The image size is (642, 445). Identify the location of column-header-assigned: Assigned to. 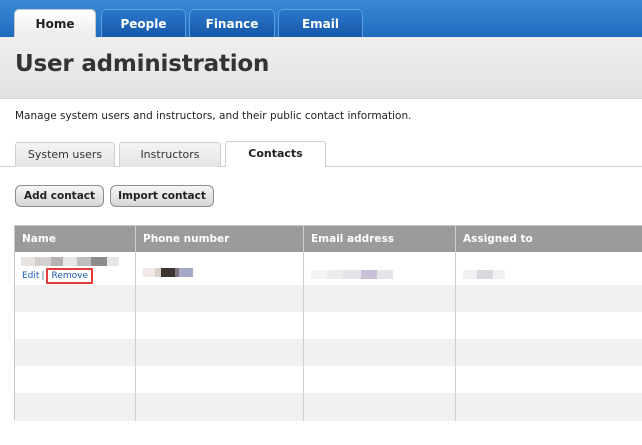
(549, 239).